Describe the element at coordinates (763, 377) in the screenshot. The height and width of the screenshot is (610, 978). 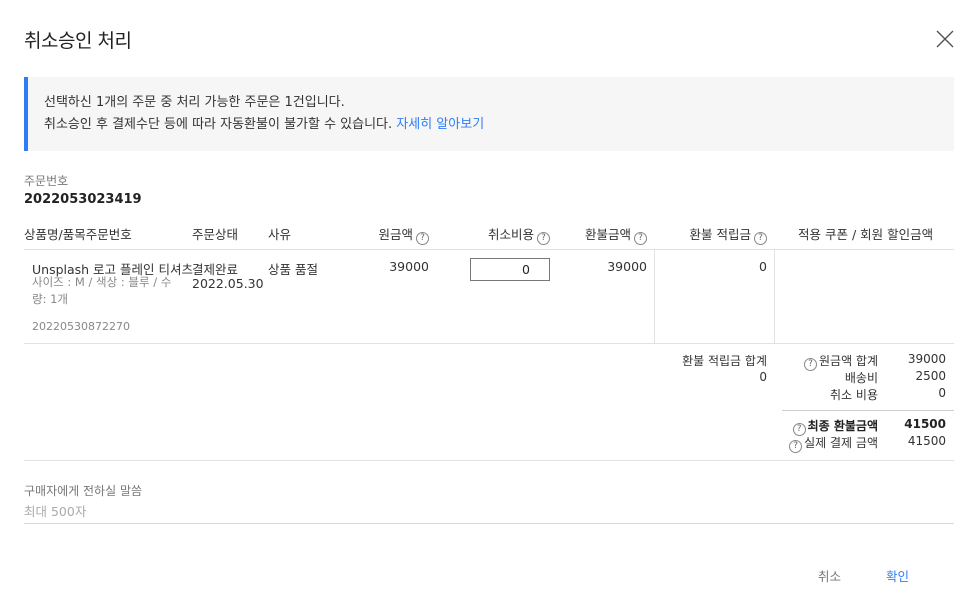
I see `points-total-value: 0` at that location.